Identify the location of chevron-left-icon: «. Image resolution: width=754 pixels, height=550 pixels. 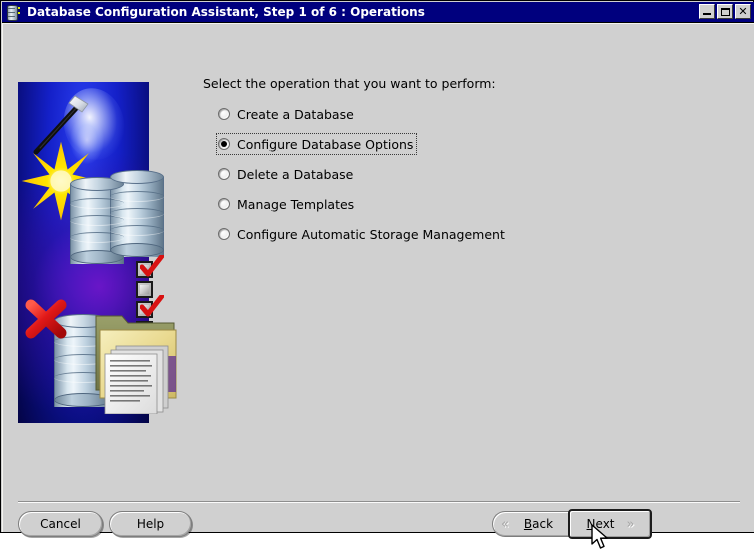
(505, 524).